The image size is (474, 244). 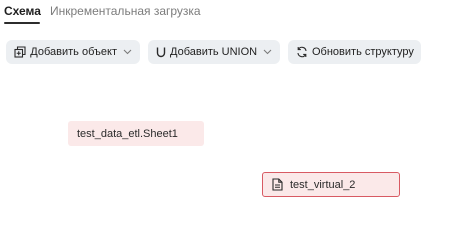 What do you see at coordinates (125, 11) in the screenshot?
I see `tab-incremental-load: Инкрементальная загрузка` at bounding box center [125, 11].